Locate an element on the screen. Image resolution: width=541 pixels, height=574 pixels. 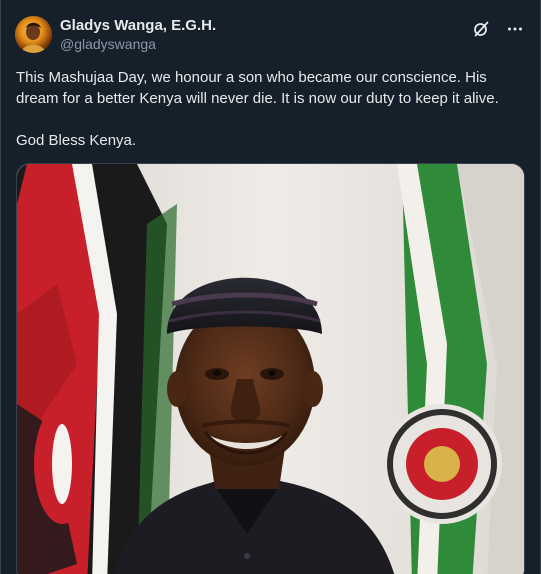
author-avatar is located at coordinates (33, 34).